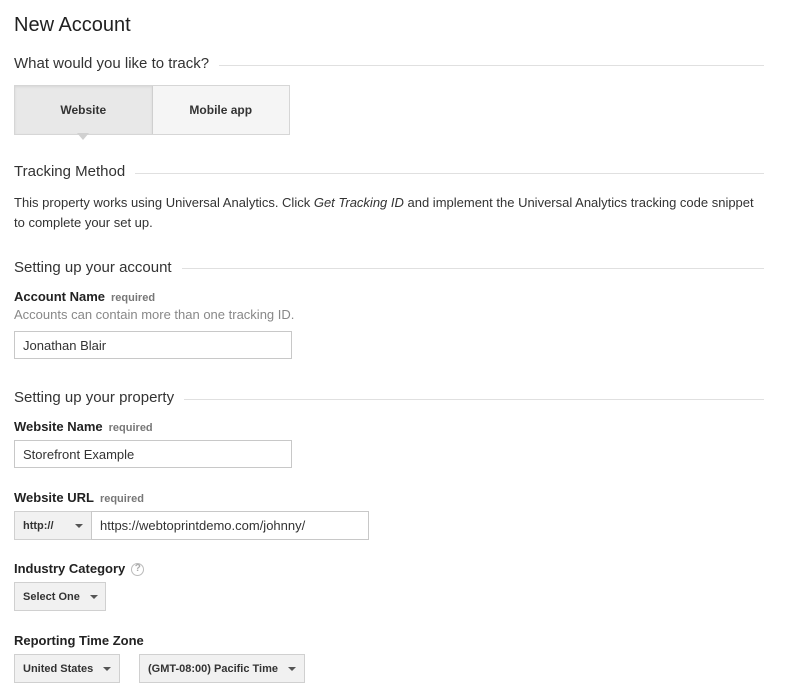 The image size is (804, 684). What do you see at coordinates (58, 668) in the screenshot?
I see `country-value: United States` at bounding box center [58, 668].